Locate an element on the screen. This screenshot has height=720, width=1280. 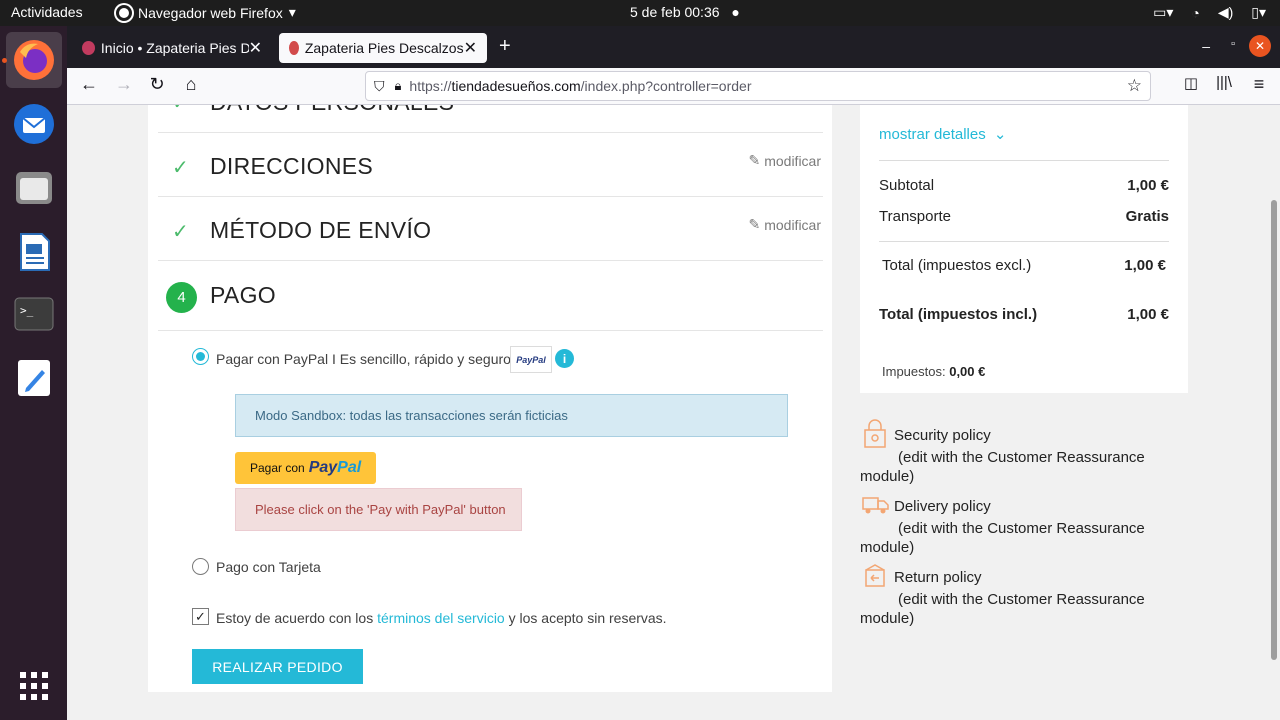
page-scrollbar is located at coordinates (1273, 412).